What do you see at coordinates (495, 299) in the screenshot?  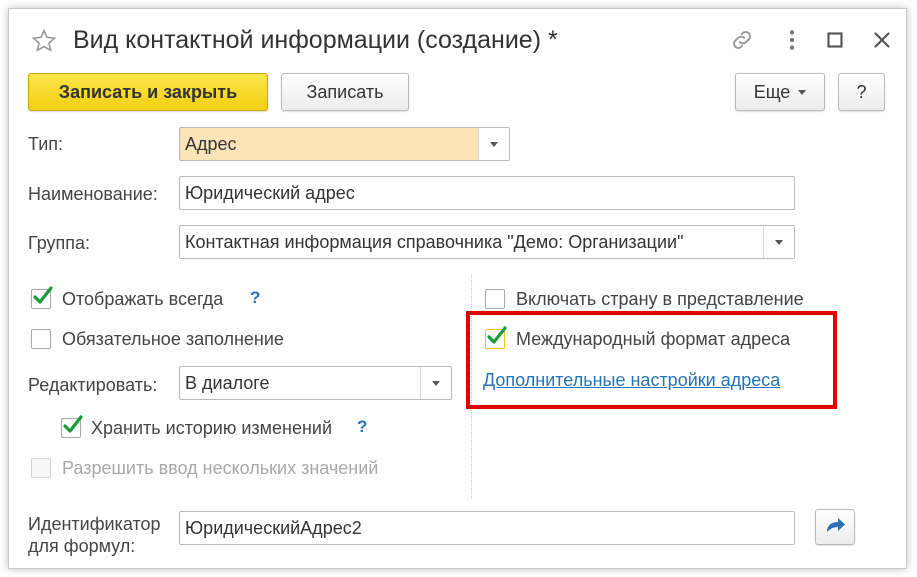 I see `include-country-checkbox` at bounding box center [495, 299].